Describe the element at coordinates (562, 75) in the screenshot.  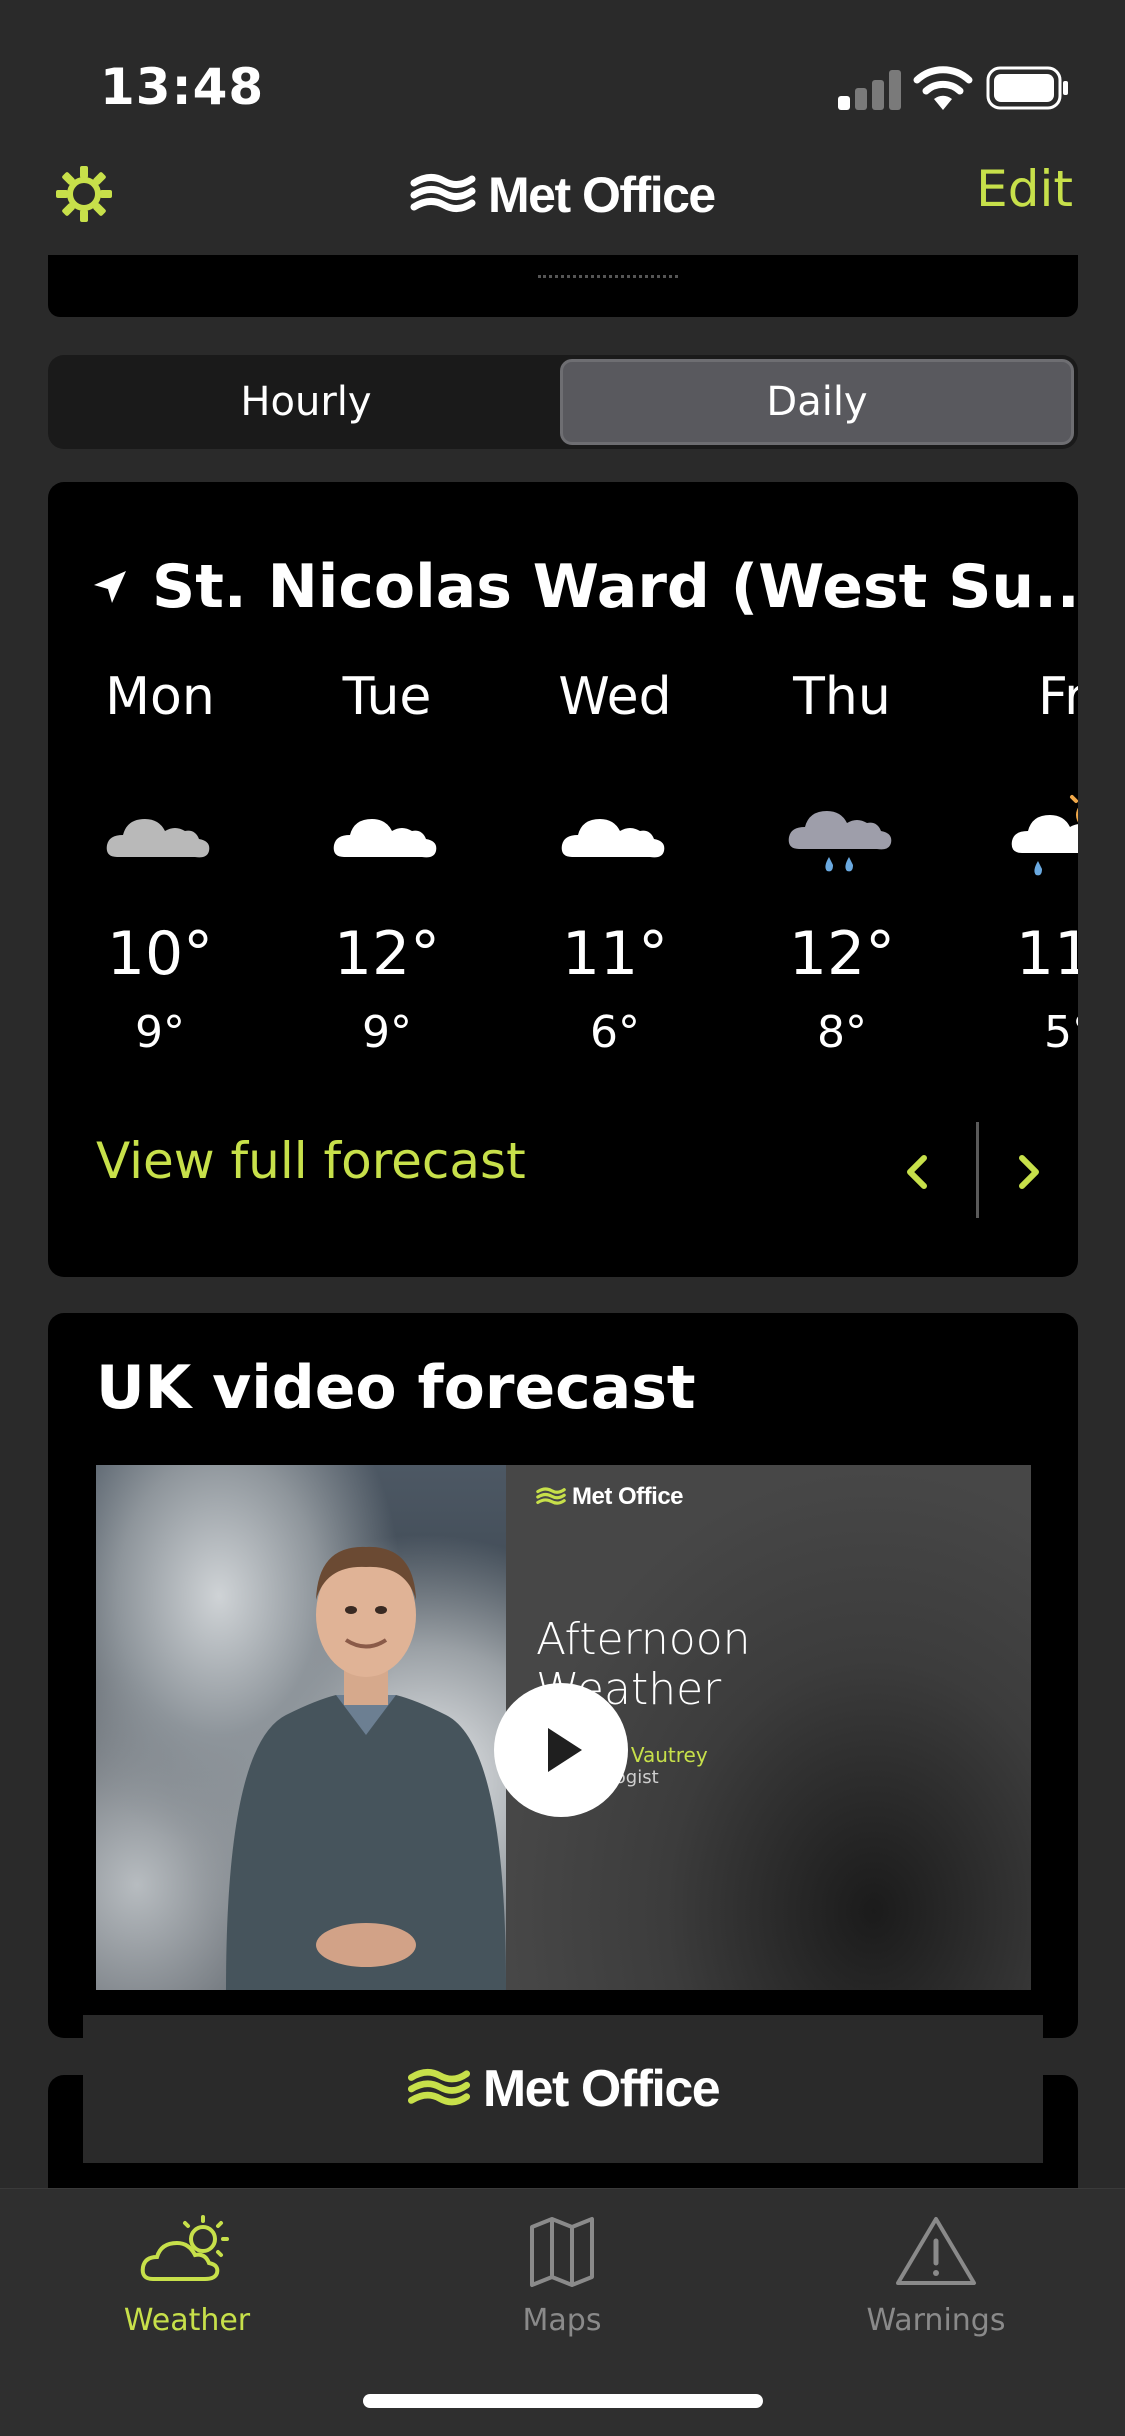
I see `status-bar: 13:48` at that location.